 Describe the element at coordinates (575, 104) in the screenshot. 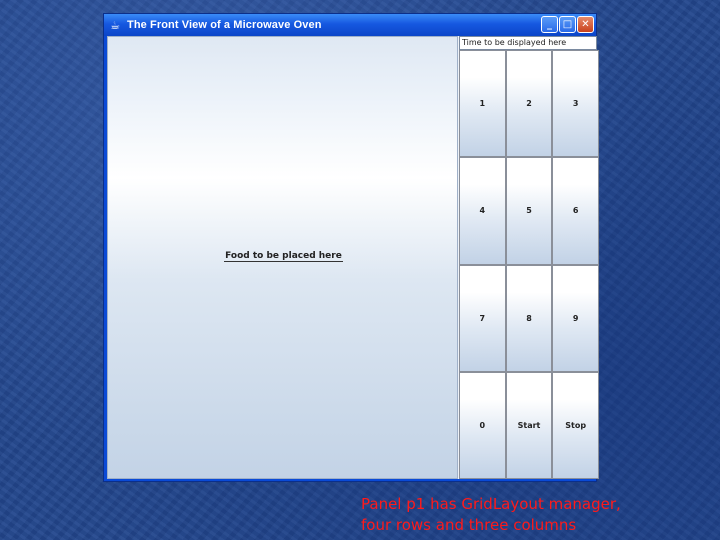

I see `key-3: 3` at that location.